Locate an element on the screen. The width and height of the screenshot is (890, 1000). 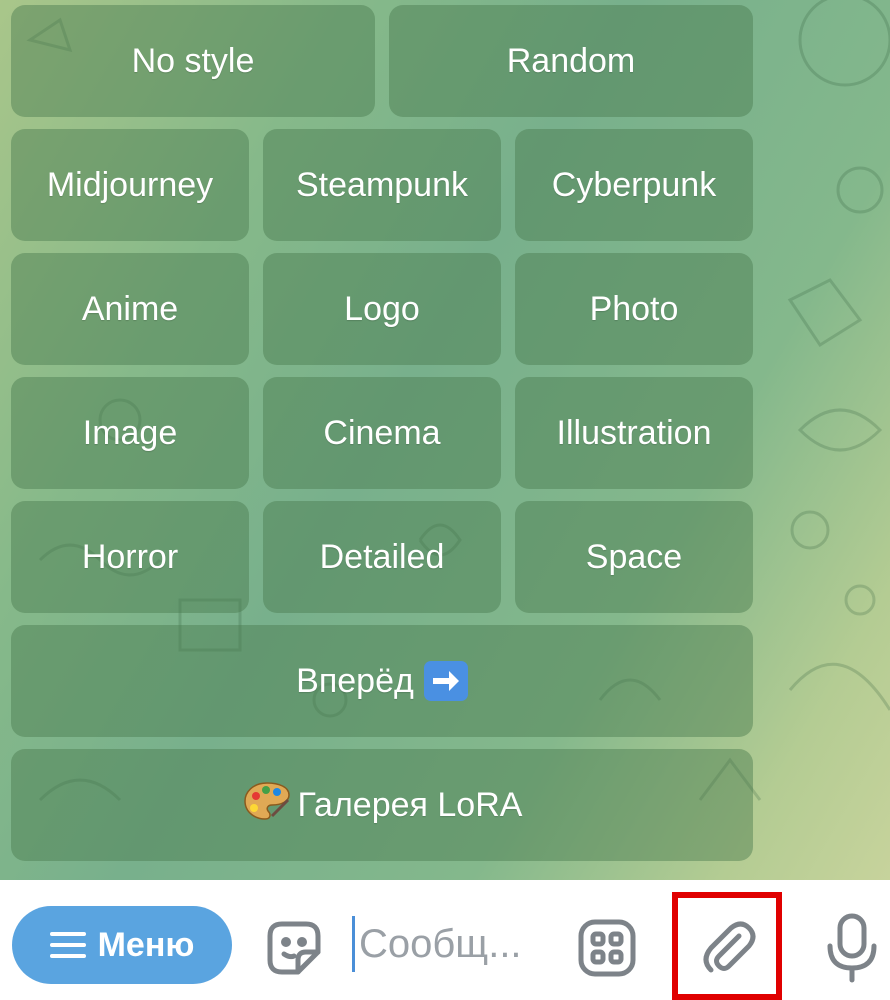
keyboard-button-cyberpunk: Cyberpunk is located at coordinates (634, 185).